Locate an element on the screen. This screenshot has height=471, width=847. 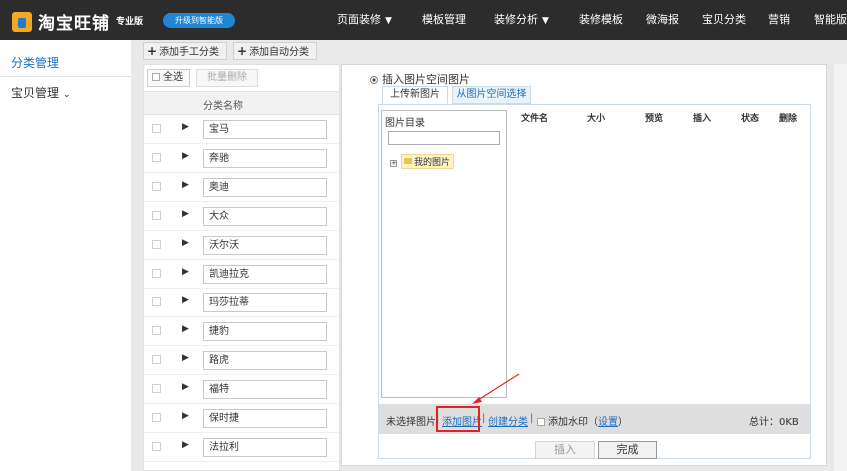
category-name-input: 沃尔沃 is located at coordinates (265, 245).